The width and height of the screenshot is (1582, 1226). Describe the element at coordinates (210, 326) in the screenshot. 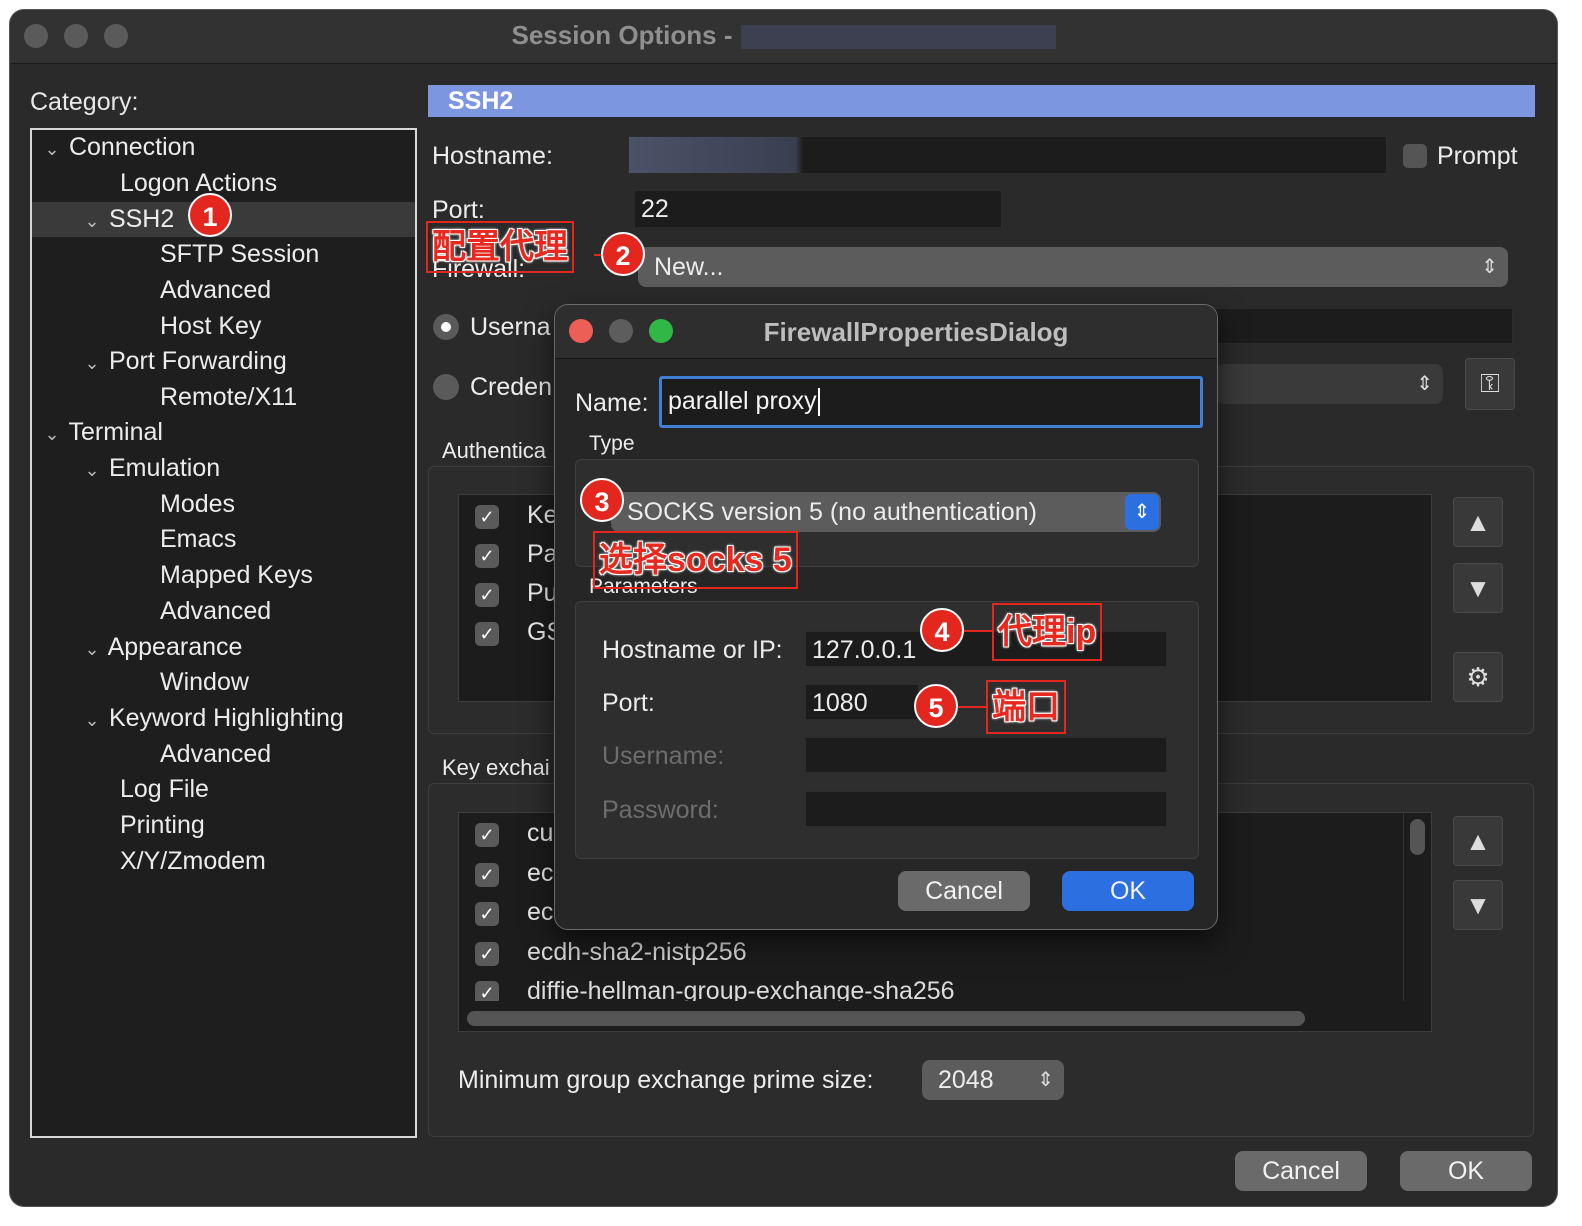

I see `tree-item-host-key: Host Key` at that location.